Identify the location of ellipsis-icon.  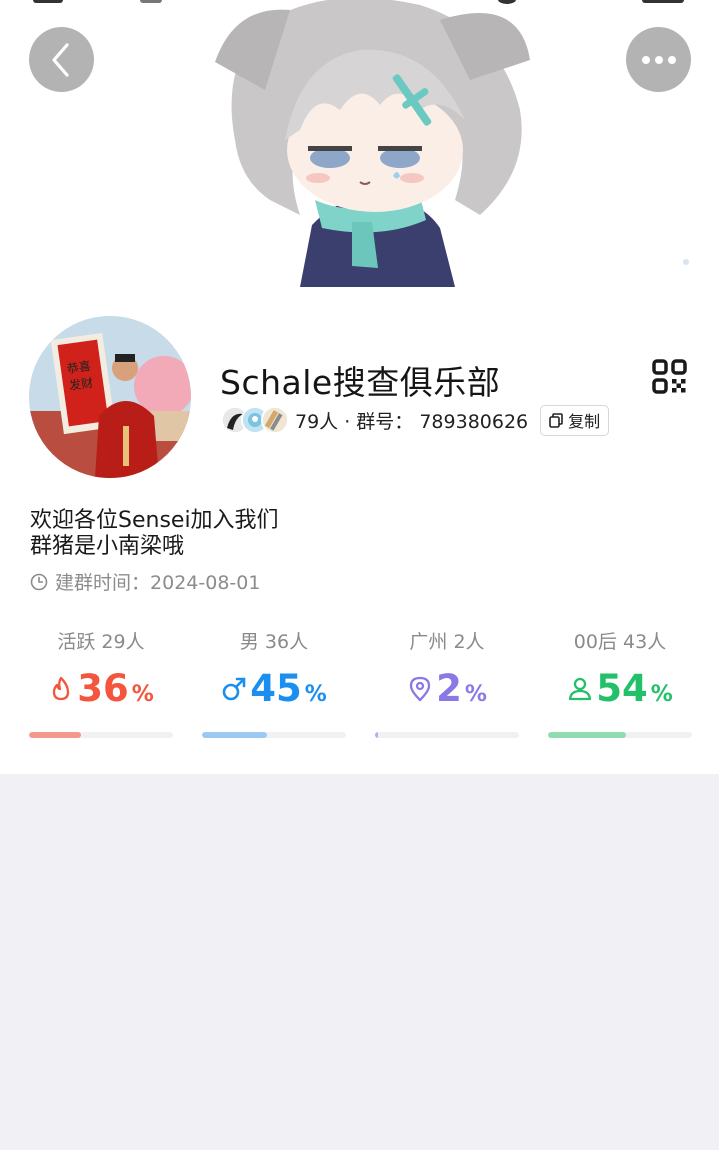
(658, 59).